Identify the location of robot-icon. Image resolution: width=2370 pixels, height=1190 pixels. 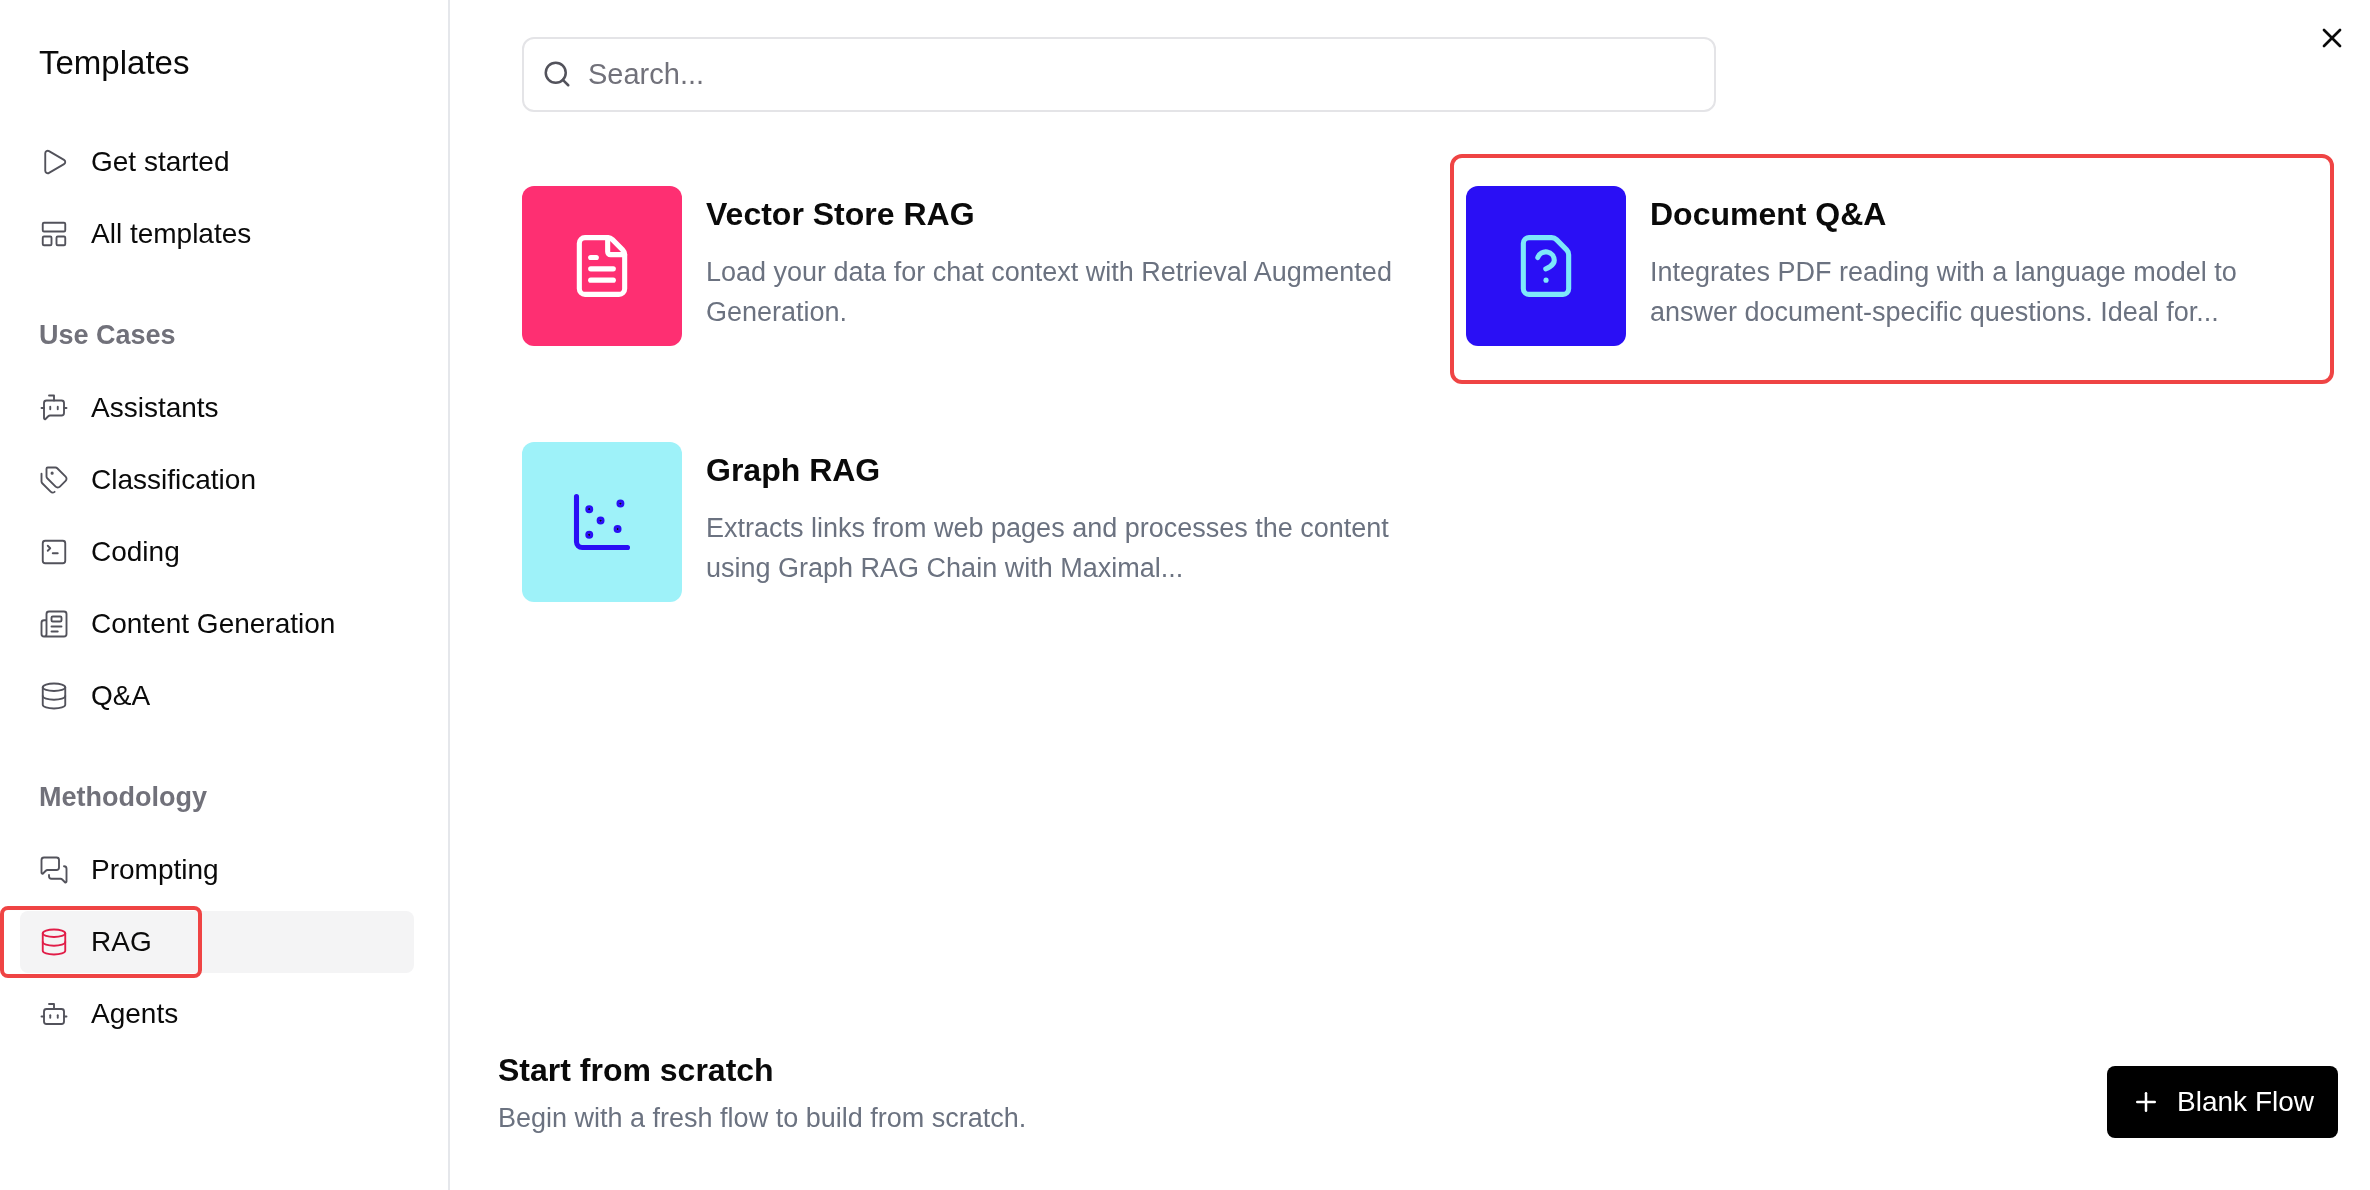
(54, 407).